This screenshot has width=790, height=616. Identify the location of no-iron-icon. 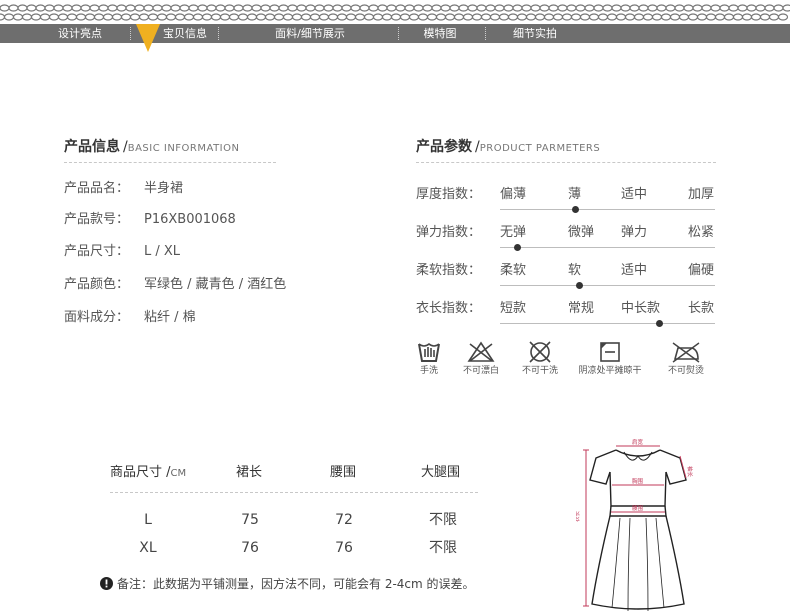
(686, 352).